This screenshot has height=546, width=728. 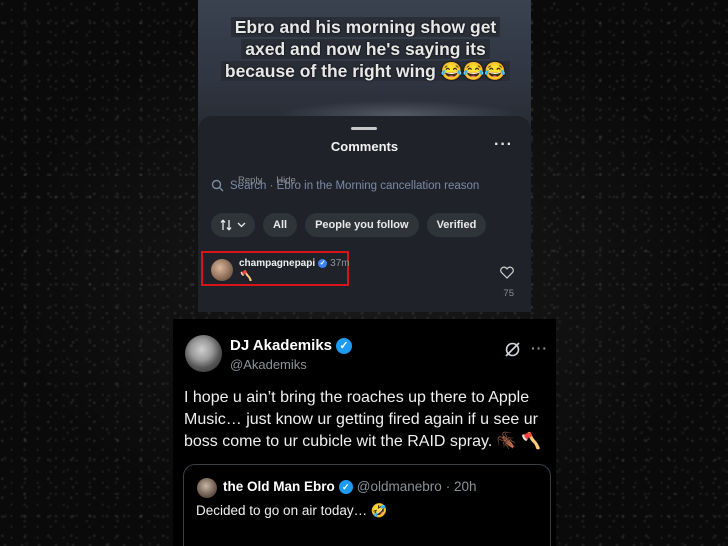 What do you see at coordinates (246, 276) in the screenshot?
I see `comment-text: 🪓` at bounding box center [246, 276].